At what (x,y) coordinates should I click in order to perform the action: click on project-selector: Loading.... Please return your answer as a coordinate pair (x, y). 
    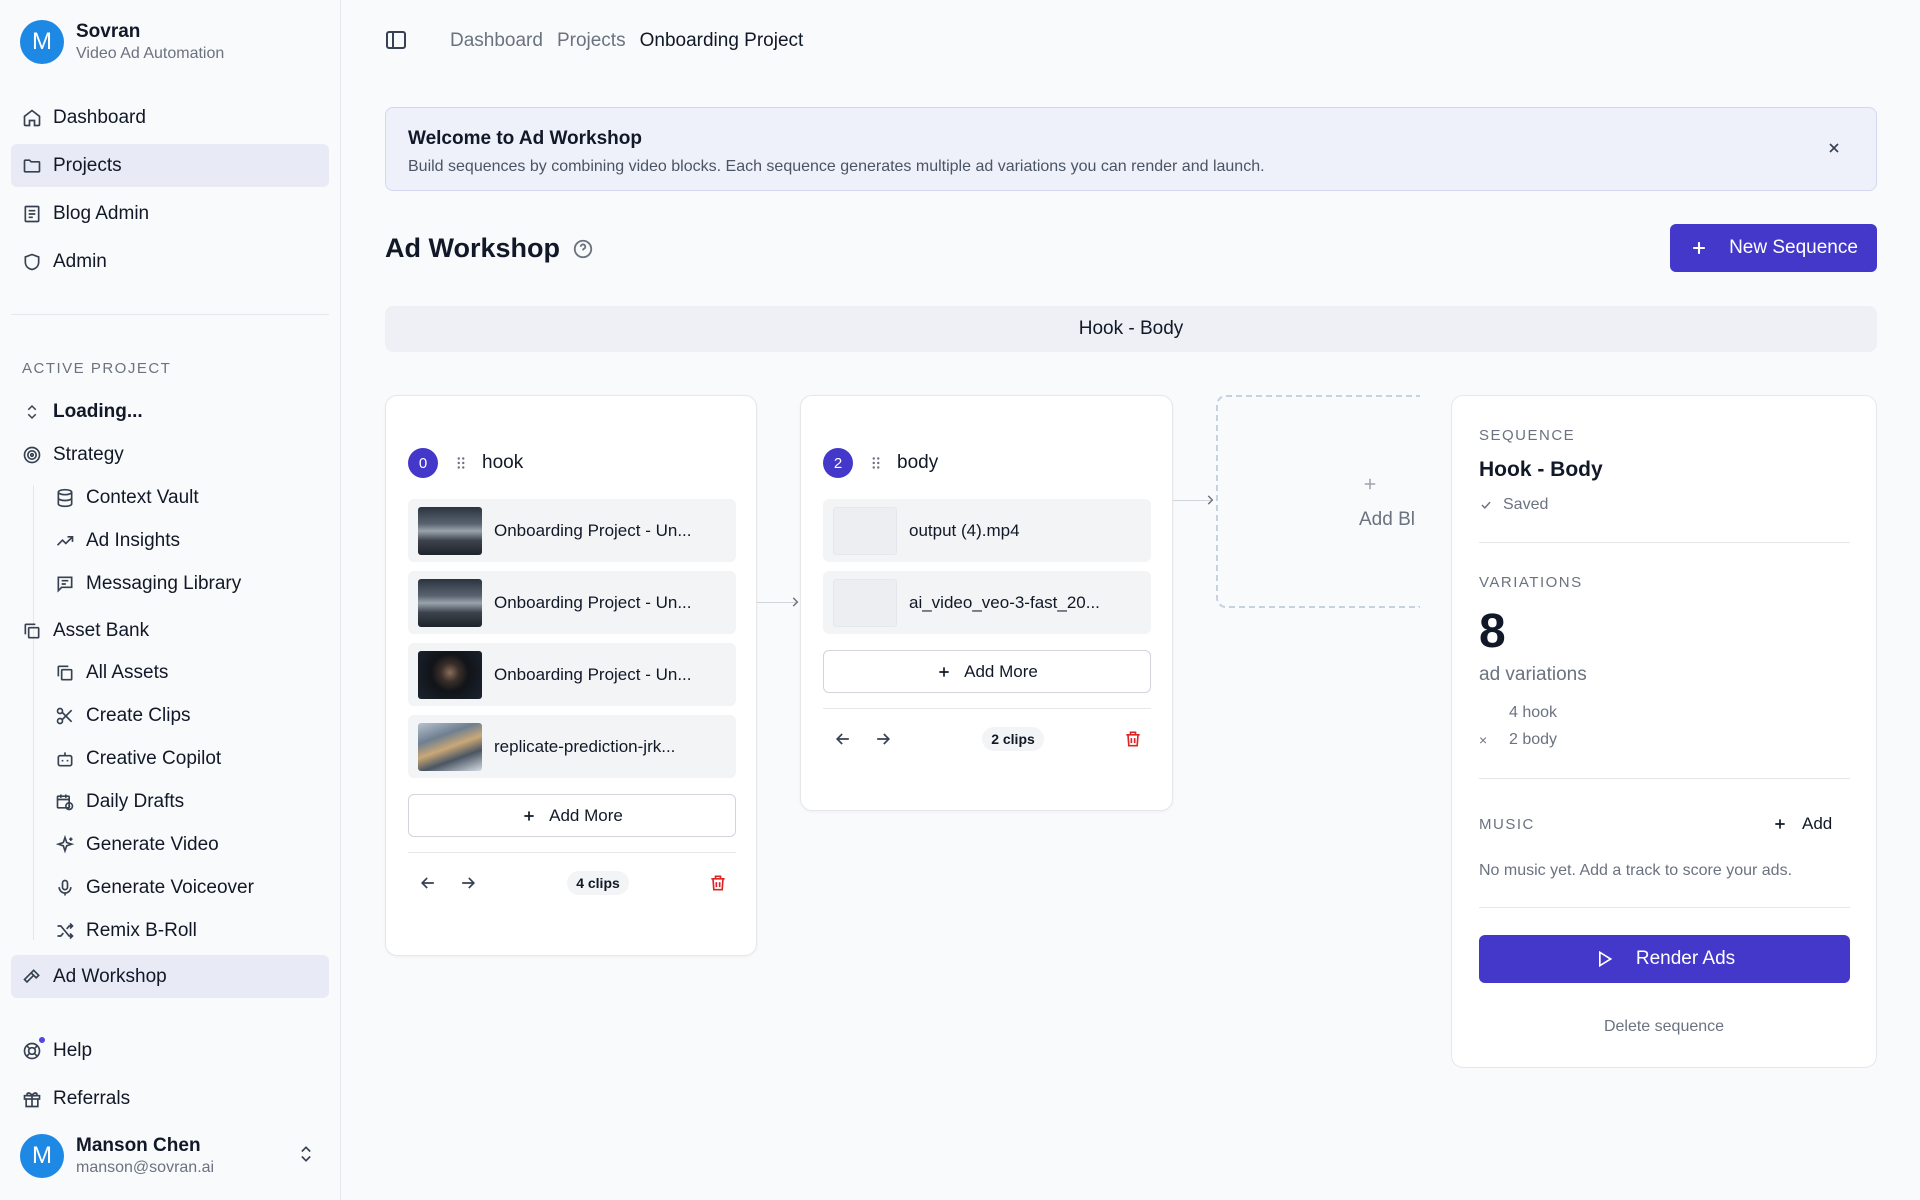
    Looking at the image, I should click on (170, 411).